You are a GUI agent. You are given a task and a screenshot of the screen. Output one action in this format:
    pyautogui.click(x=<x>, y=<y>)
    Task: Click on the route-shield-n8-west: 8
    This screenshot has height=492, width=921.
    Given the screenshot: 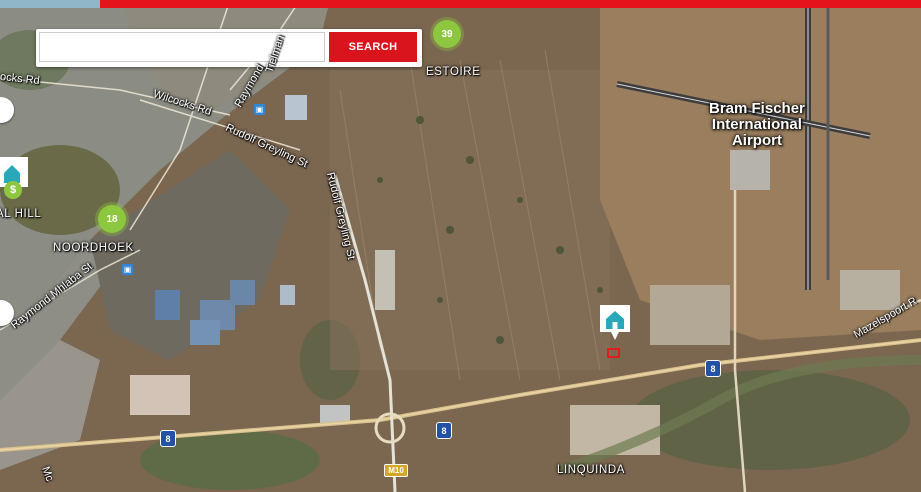 What is the action you would take?
    pyautogui.click(x=168, y=438)
    